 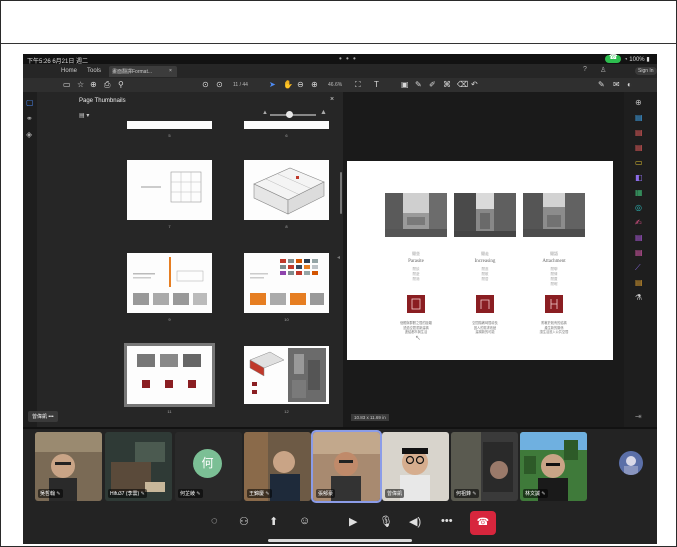 I want to click on organize-pages-icon: ▦, so click(x=639, y=192).